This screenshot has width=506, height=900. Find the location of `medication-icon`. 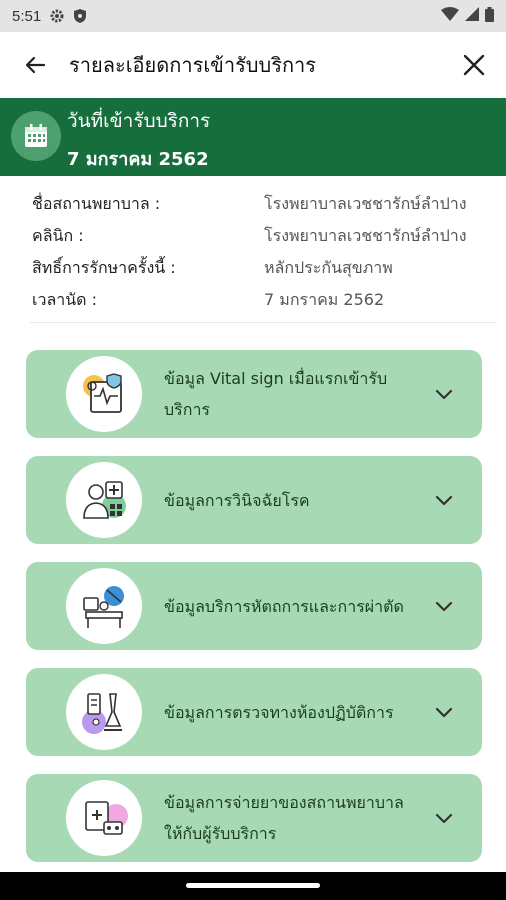

medication-icon is located at coordinates (104, 818).